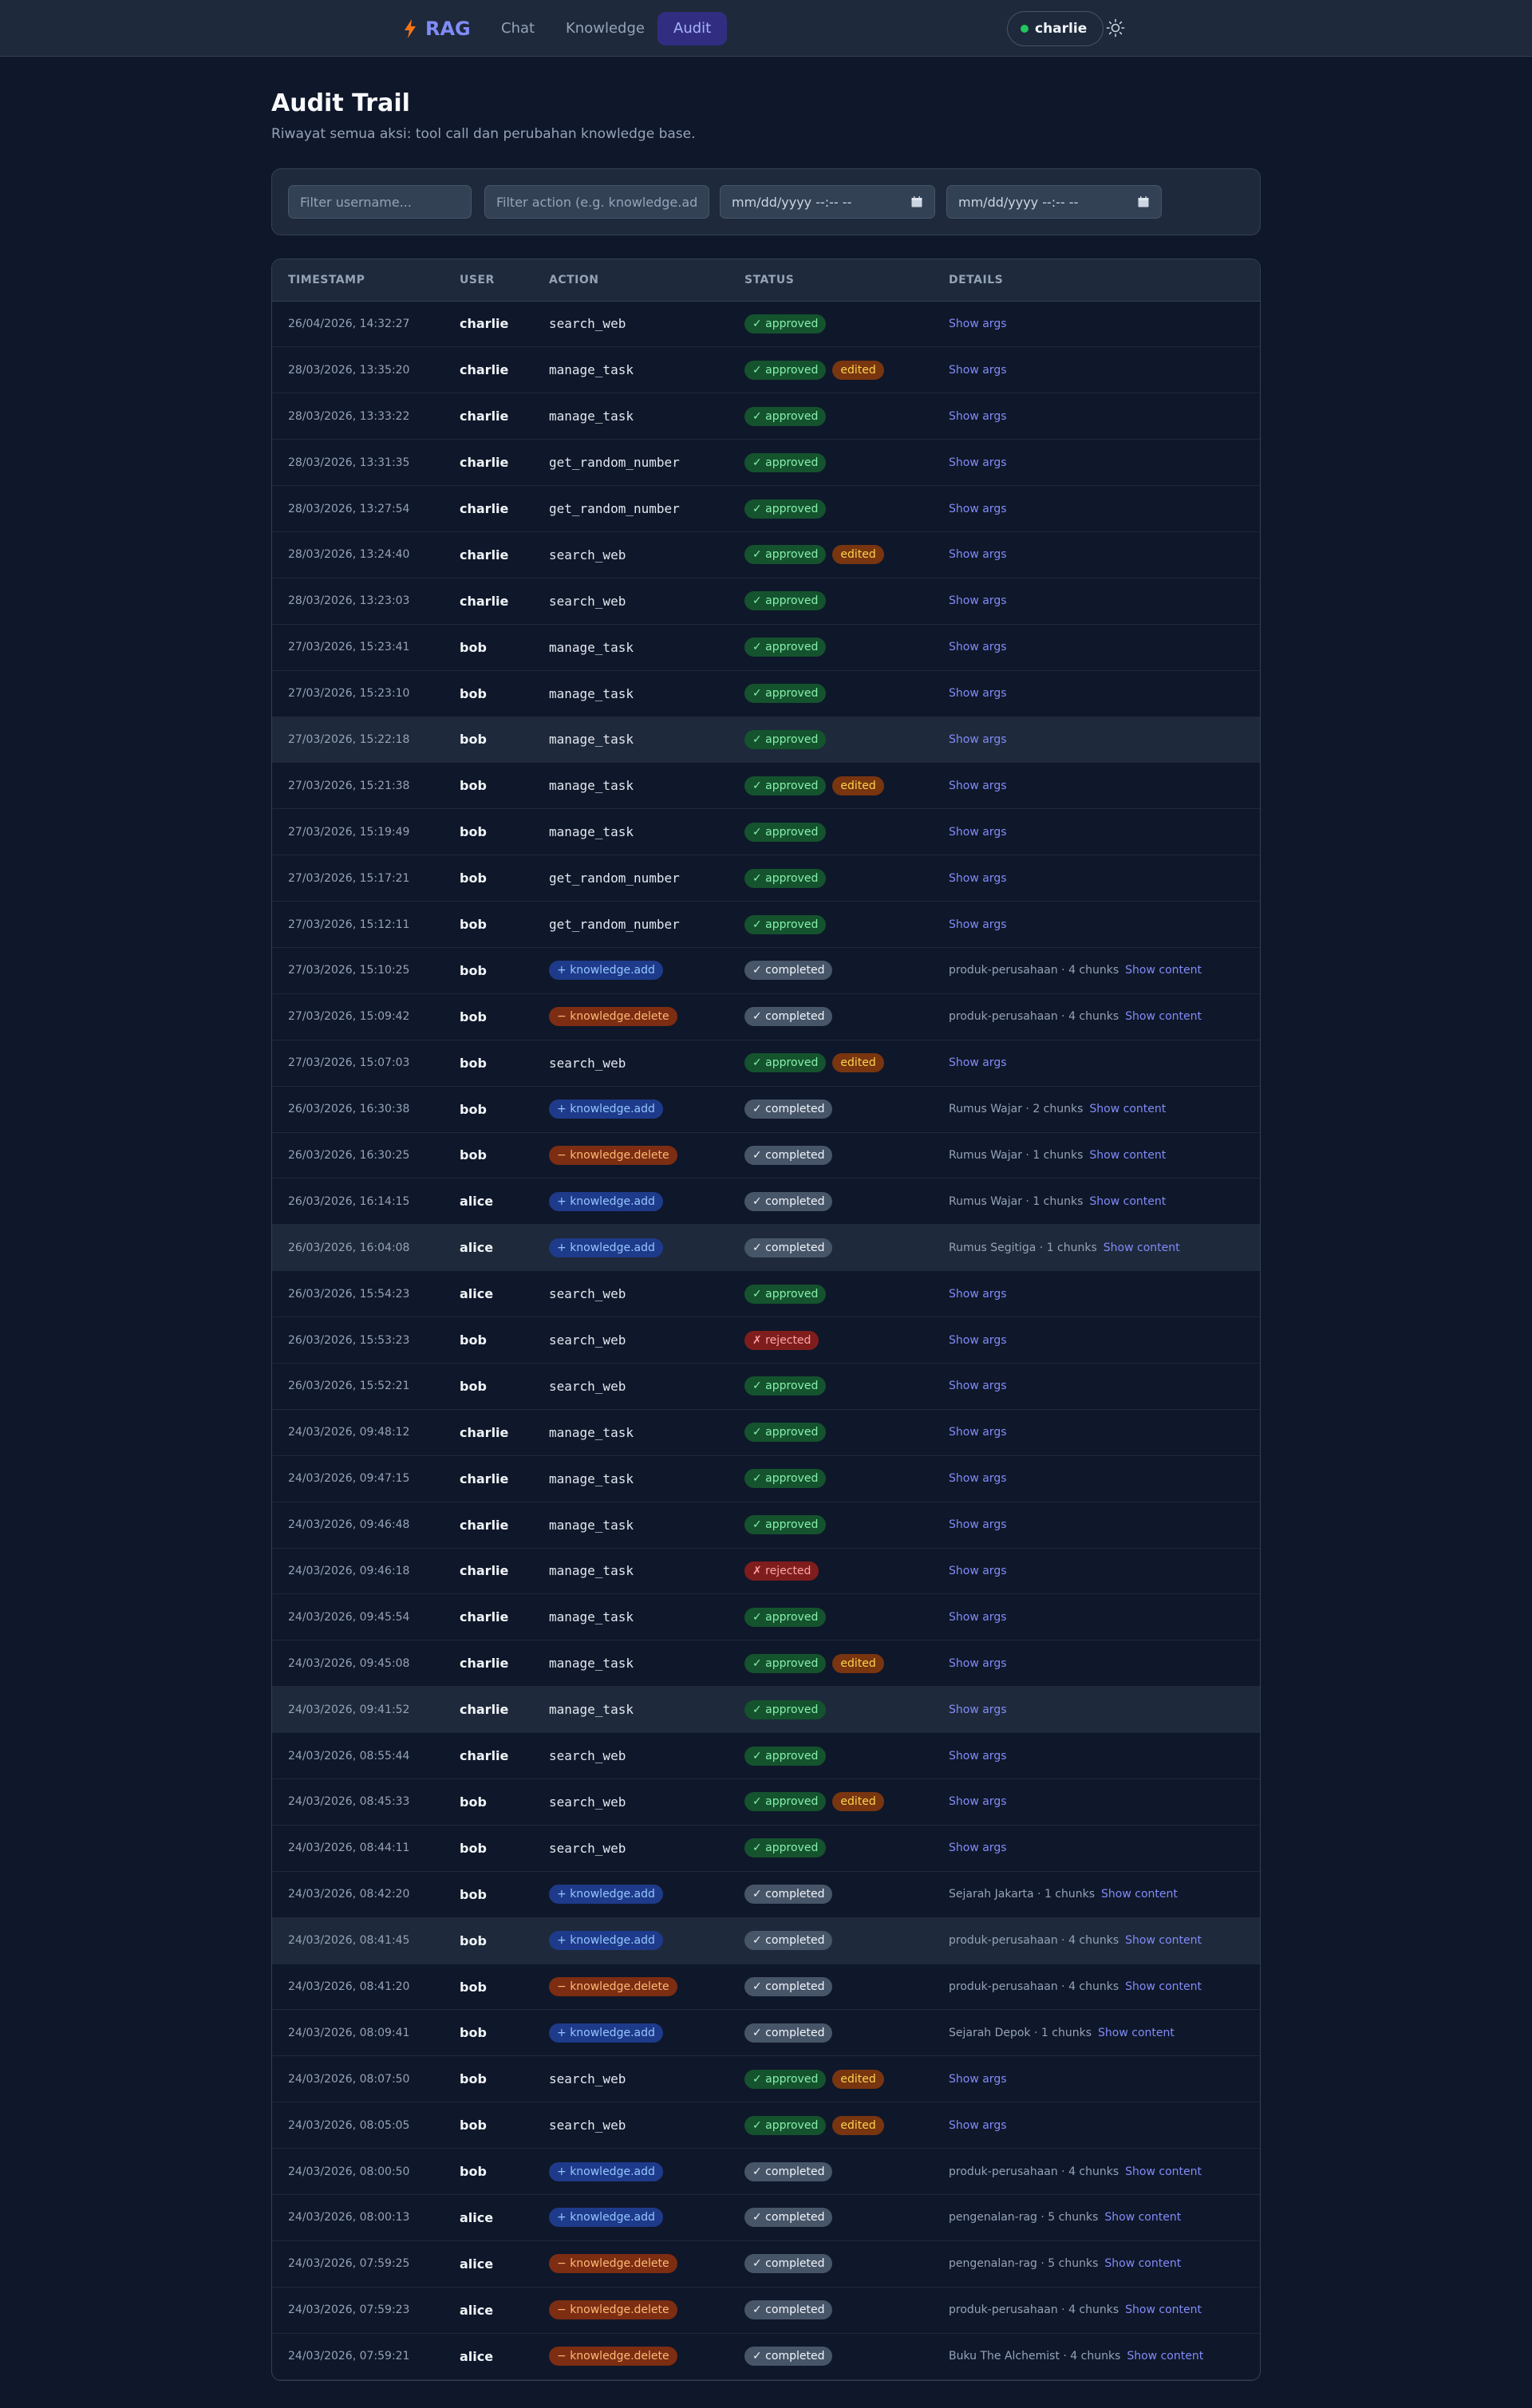 The width and height of the screenshot is (1532, 2408). Describe the element at coordinates (1056, 28) in the screenshot. I see `user-badge: charlie` at that location.